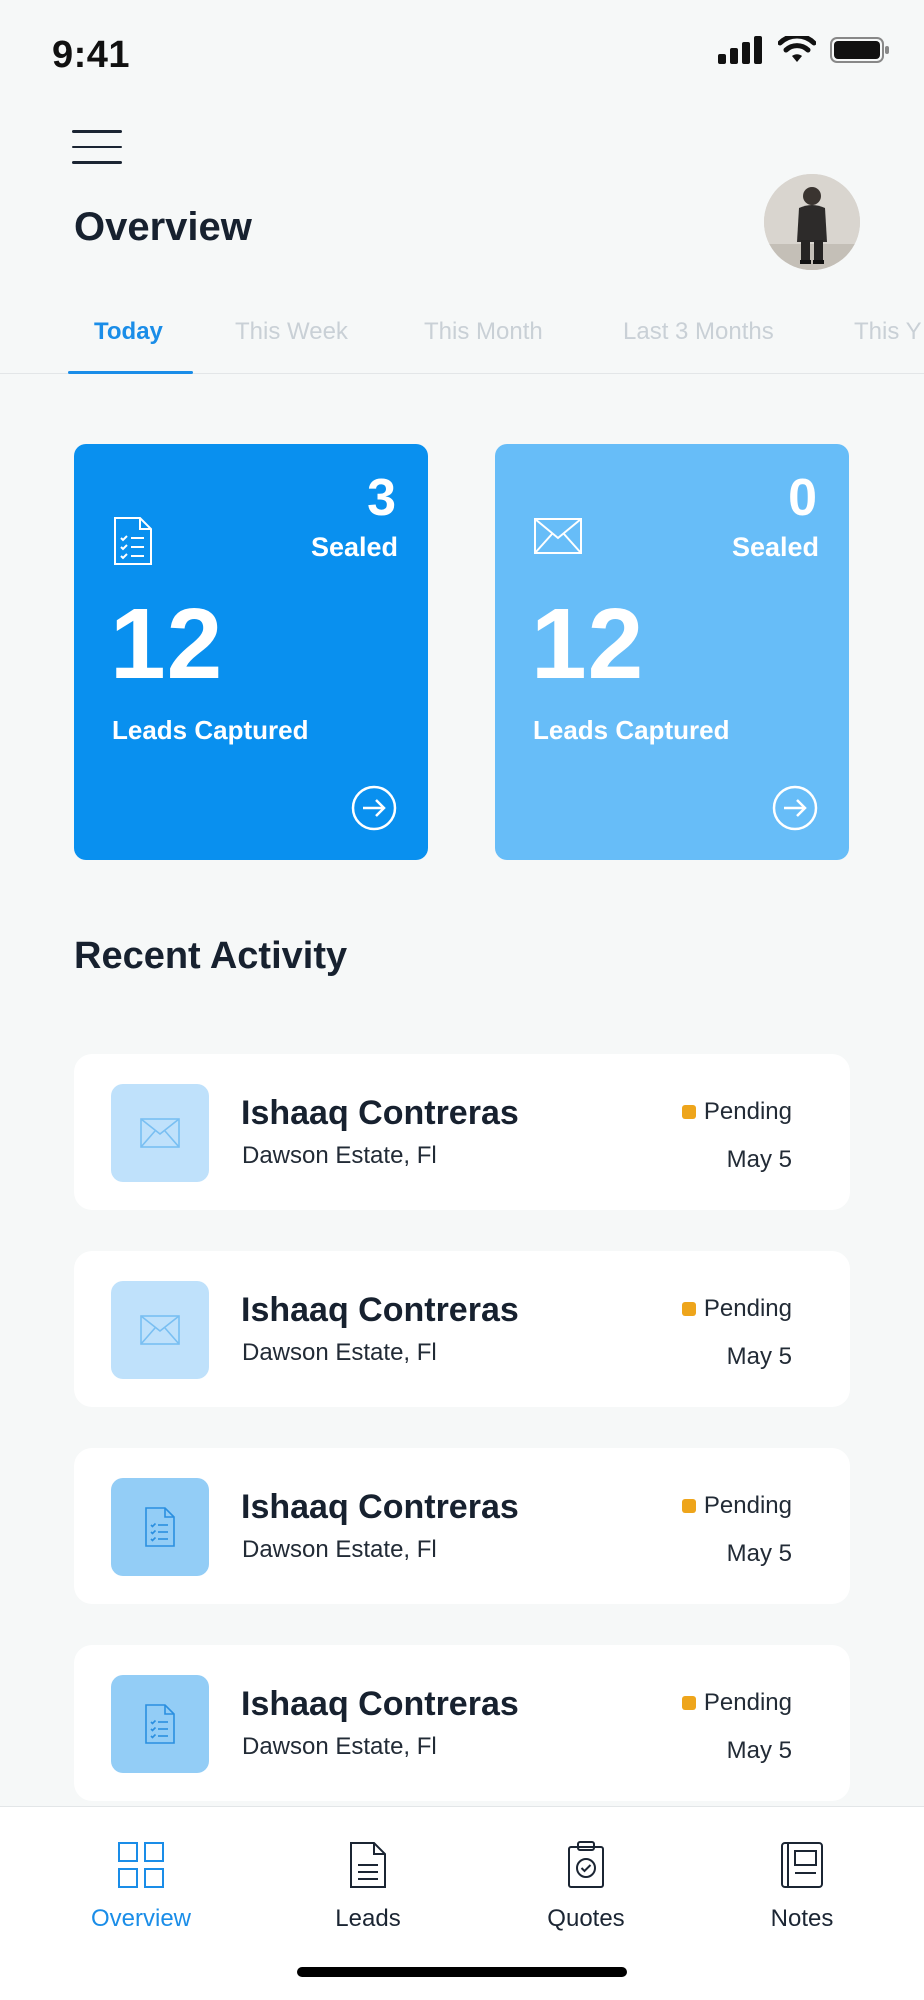  What do you see at coordinates (128, 332) in the screenshot?
I see `tab-today: Today` at bounding box center [128, 332].